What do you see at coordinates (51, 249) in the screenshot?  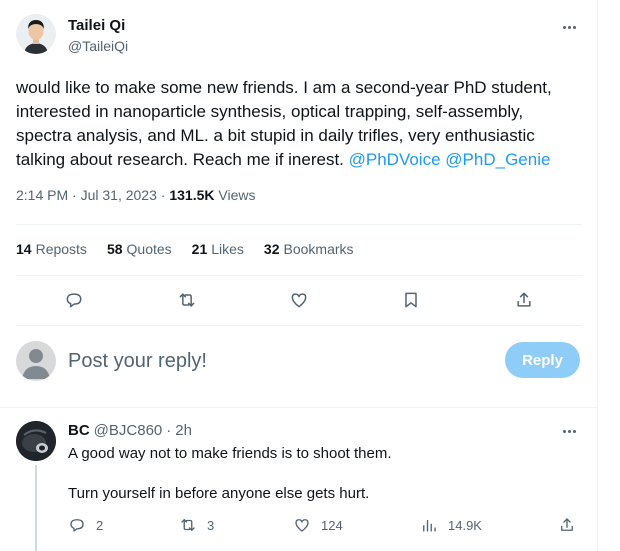 I see `stat-reposts: 14 Reposts` at bounding box center [51, 249].